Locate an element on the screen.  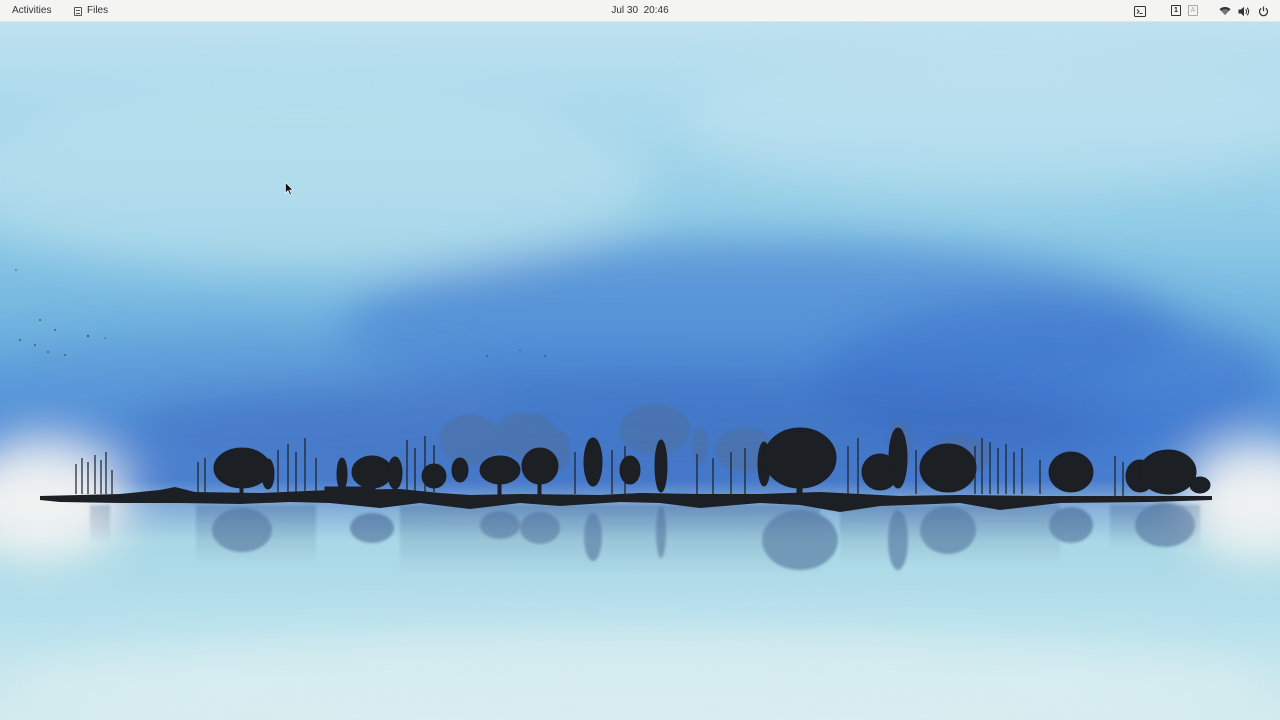
mouse-pointer-icon is located at coordinates (289, 189).